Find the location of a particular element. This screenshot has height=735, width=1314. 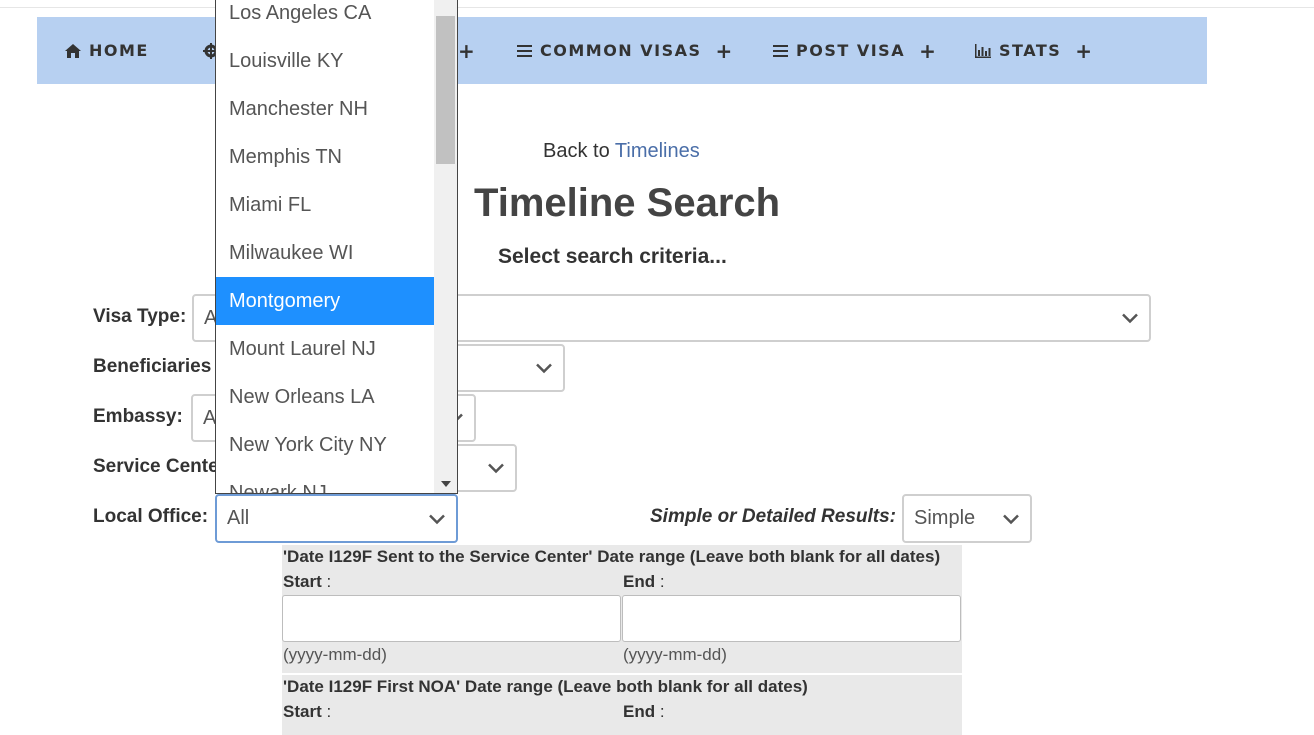

dropdown-option: Mount Laurel NJ is located at coordinates (325, 349).